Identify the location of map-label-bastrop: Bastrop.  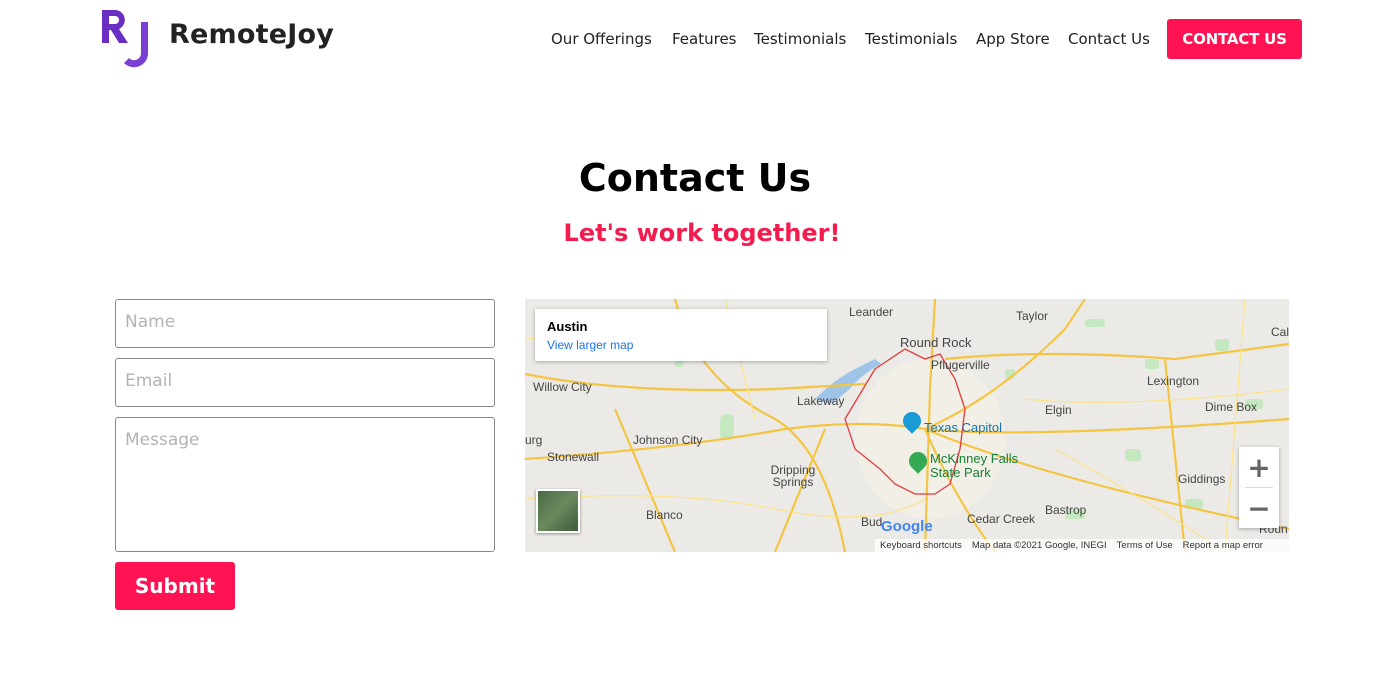
(1066, 510).